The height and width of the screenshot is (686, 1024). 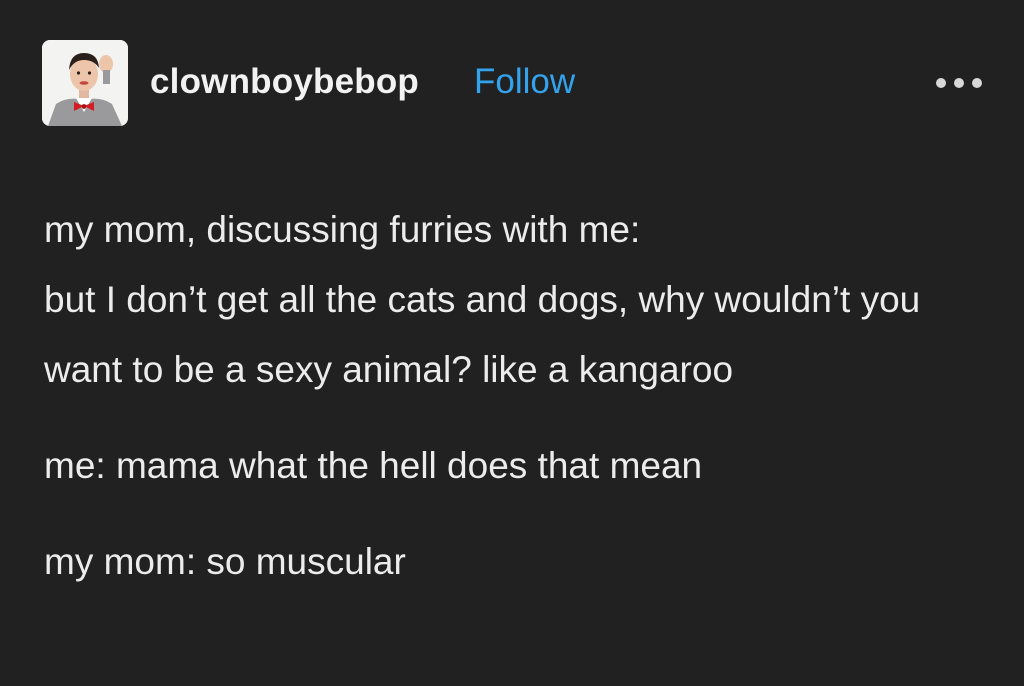 What do you see at coordinates (342, 229) in the screenshot?
I see `post-text-line: my mom, discussing furries with me:` at bounding box center [342, 229].